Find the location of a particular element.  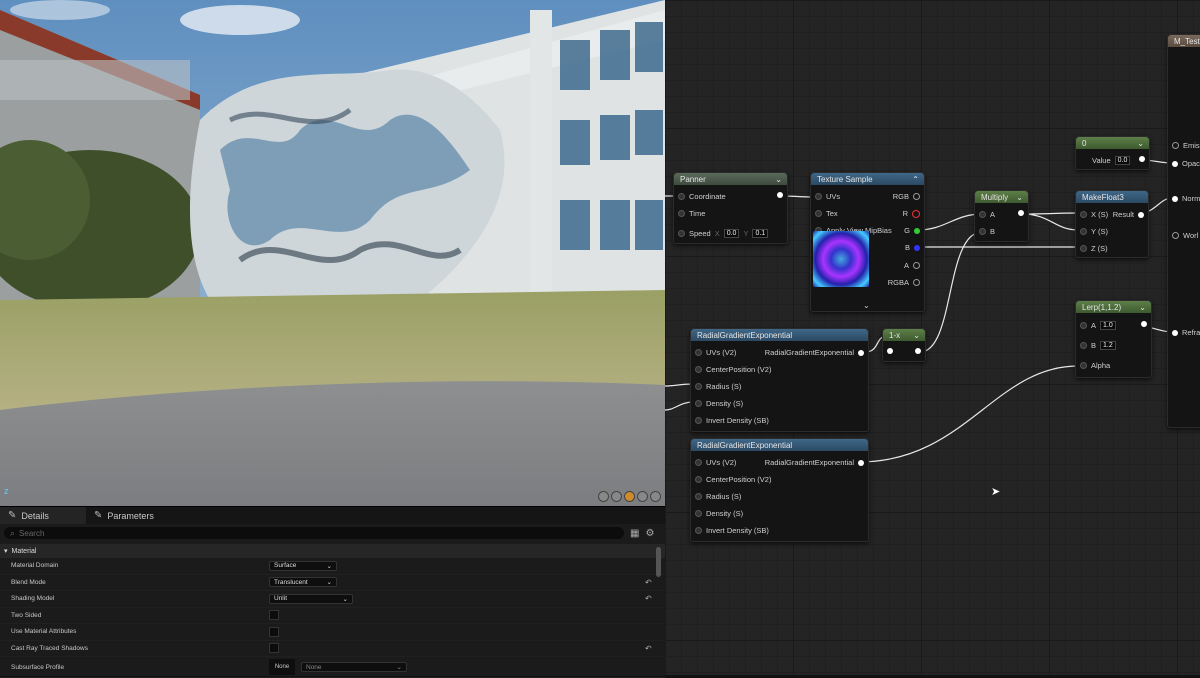

input-pin: A 1.0 is located at coordinates (1098, 325).